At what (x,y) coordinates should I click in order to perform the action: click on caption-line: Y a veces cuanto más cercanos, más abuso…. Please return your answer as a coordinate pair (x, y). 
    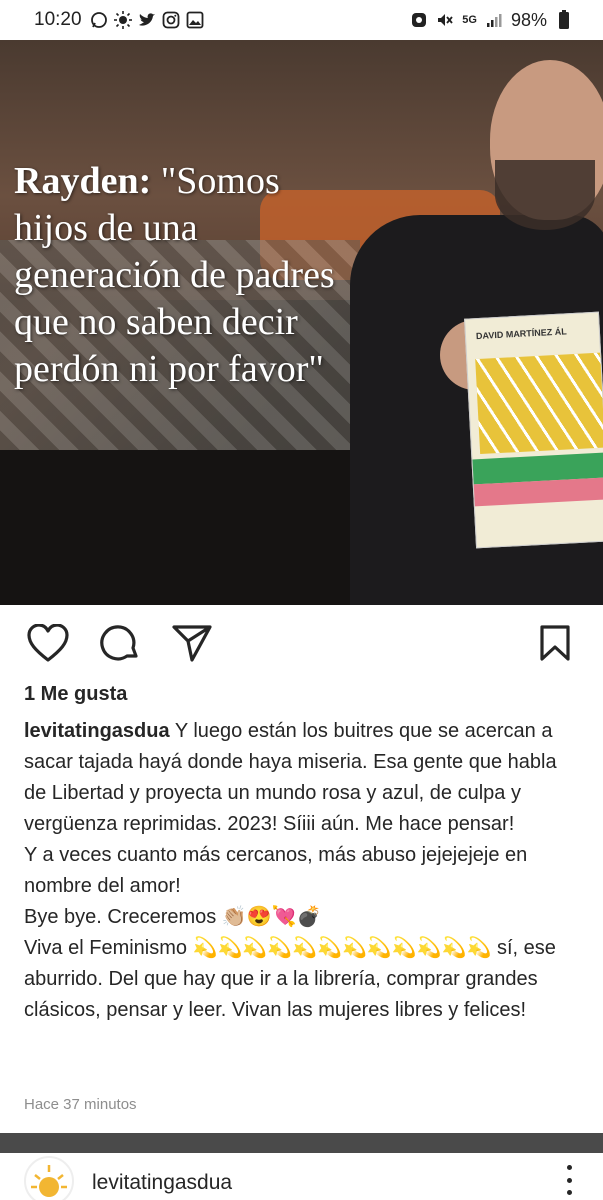
    Looking at the image, I should click on (276, 870).